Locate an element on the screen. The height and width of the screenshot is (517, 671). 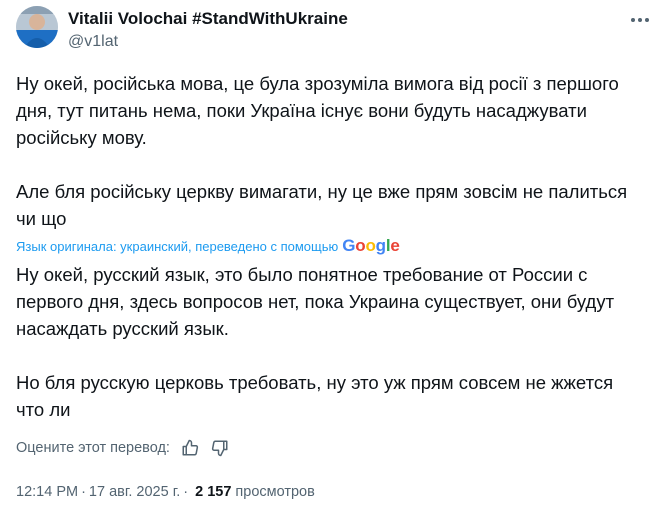
views-label: просмотров is located at coordinates (275, 492).